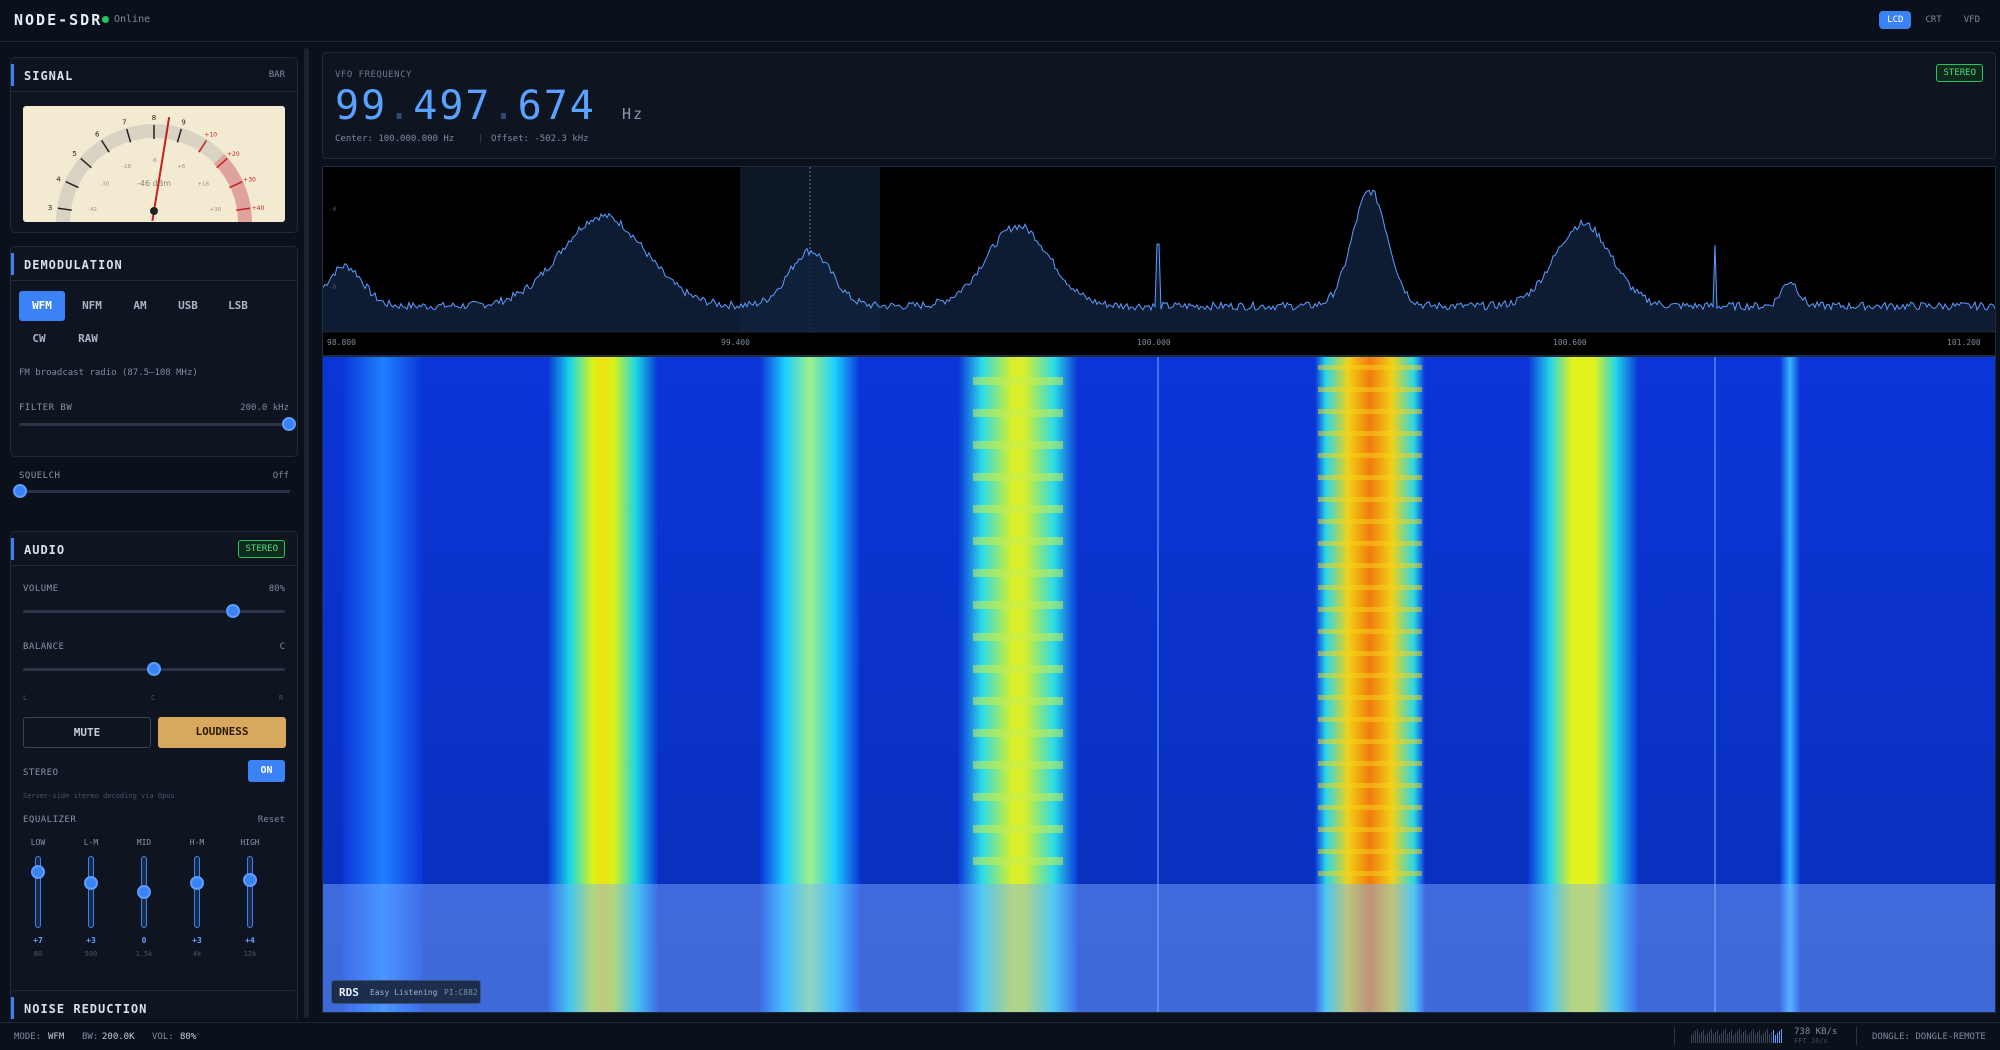 The image size is (2000, 1050). I want to click on eq-band-freq: 4k, so click(197, 954).